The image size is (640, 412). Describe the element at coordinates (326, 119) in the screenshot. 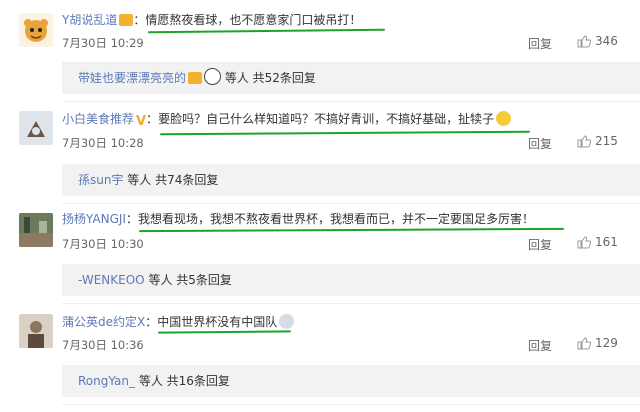

I see `comment-text: 要脸吗？自己什么样知道吗？不搞好青训，不搞好基础，扯犊子` at that location.